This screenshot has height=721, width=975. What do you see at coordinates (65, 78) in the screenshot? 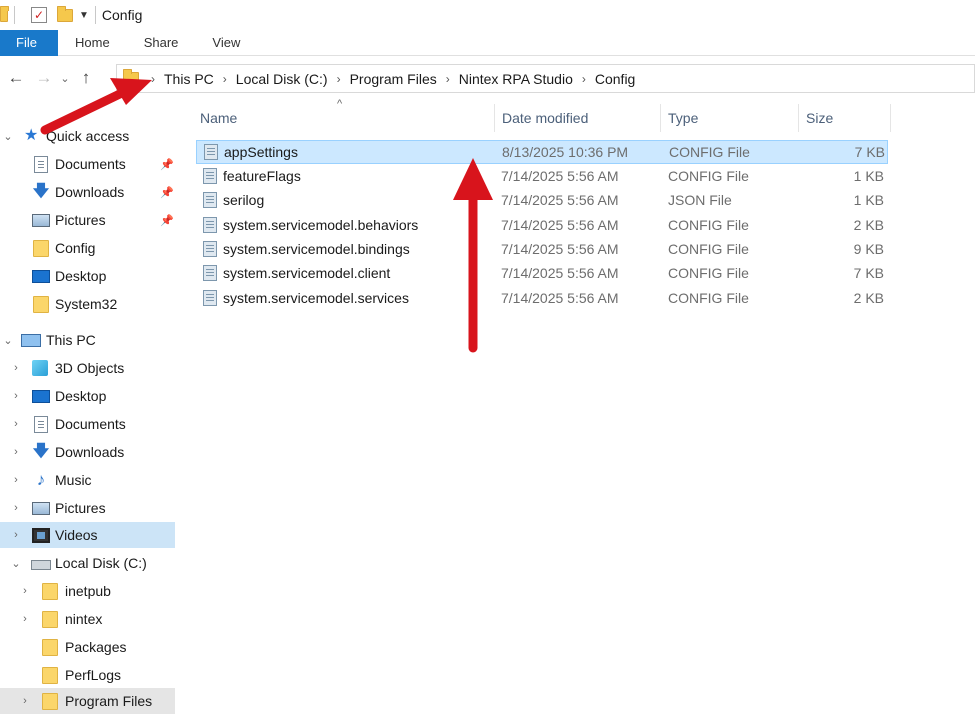
I see `recent-locations-chevron-icon: ⌄` at bounding box center [65, 78].